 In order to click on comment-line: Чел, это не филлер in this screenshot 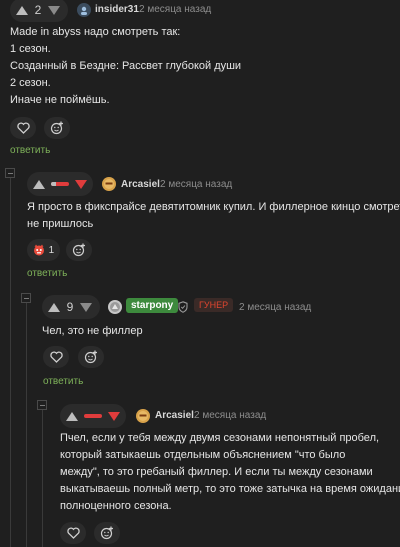, I will do `click(92, 331)`.